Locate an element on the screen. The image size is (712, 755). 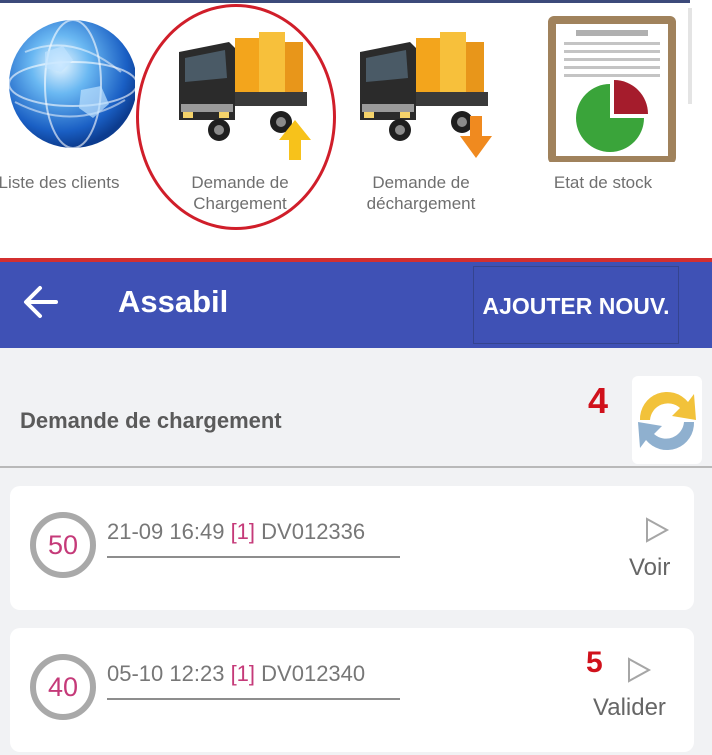
highlight-circle is located at coordinates (236, 117).